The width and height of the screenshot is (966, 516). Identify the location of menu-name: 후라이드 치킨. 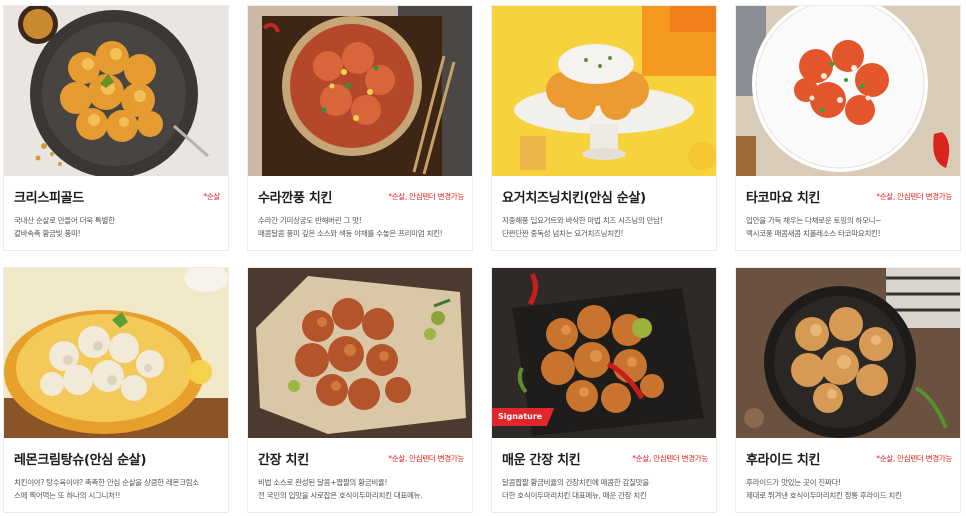
(783, 460).